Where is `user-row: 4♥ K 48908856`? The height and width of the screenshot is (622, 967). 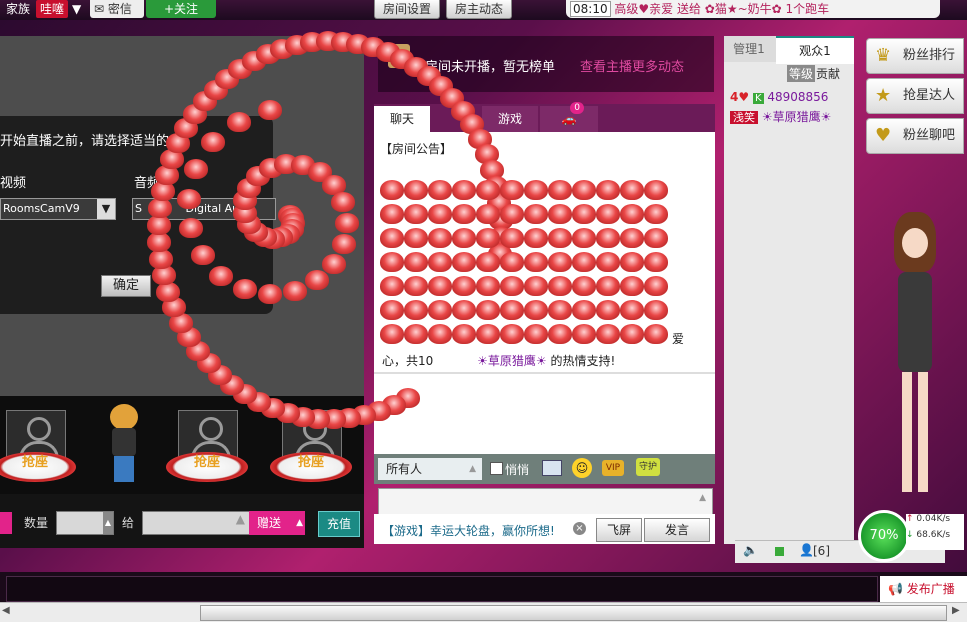 user-row: 4♥ K 48908856 is located at coordinates (792, 99).